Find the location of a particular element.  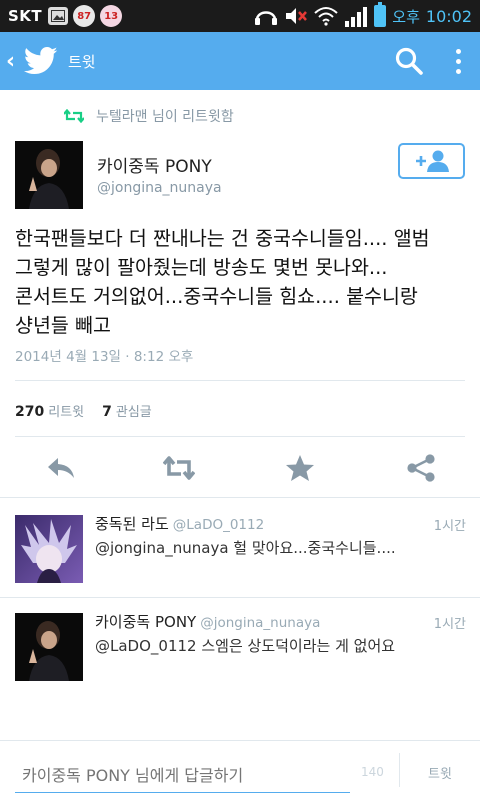

reply-author-handle: @LaDO_0112 is located at coordinates (218, 525).